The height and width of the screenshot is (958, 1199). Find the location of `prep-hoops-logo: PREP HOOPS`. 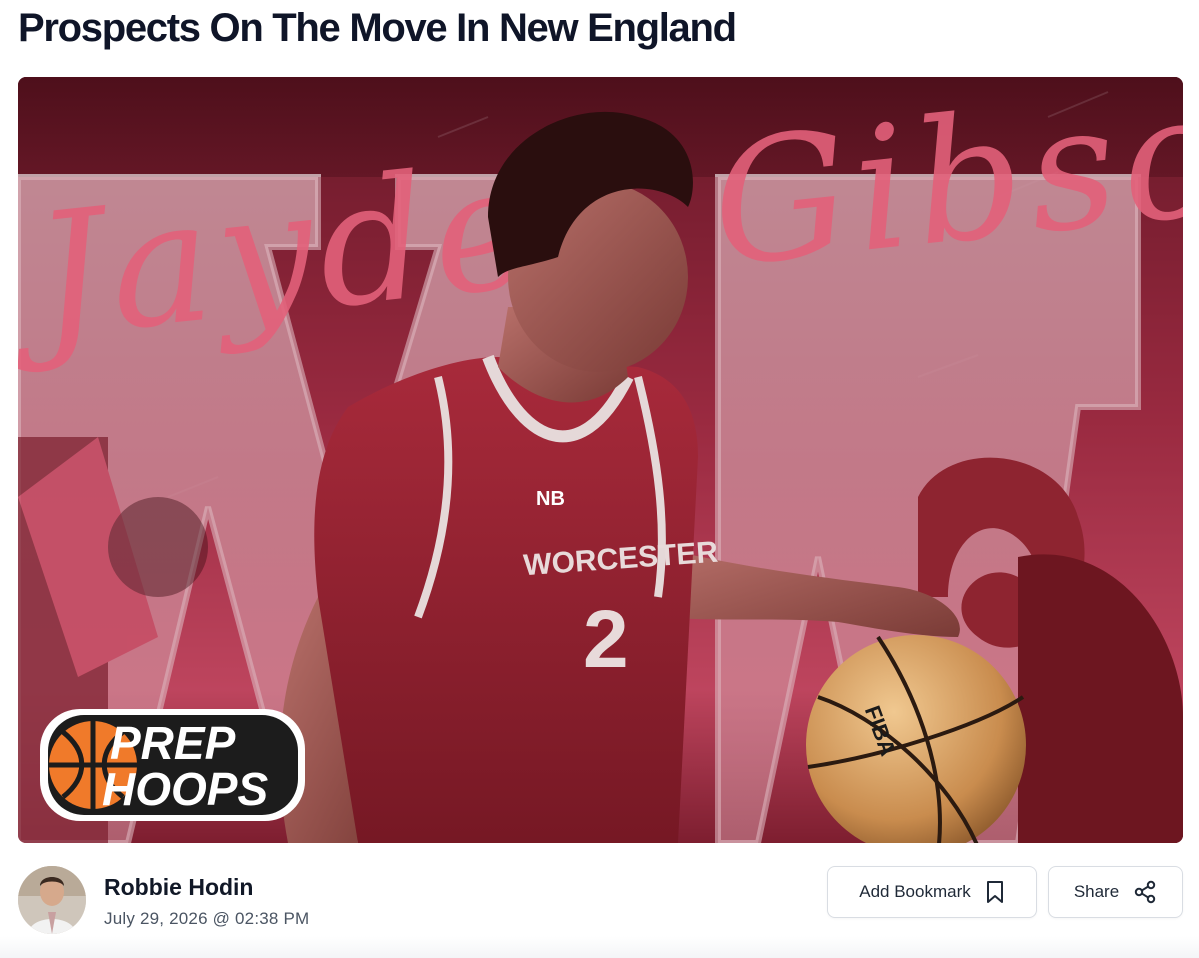

prep-hoops-logo: PREP HOOPS is located at coordinates (172, 765).